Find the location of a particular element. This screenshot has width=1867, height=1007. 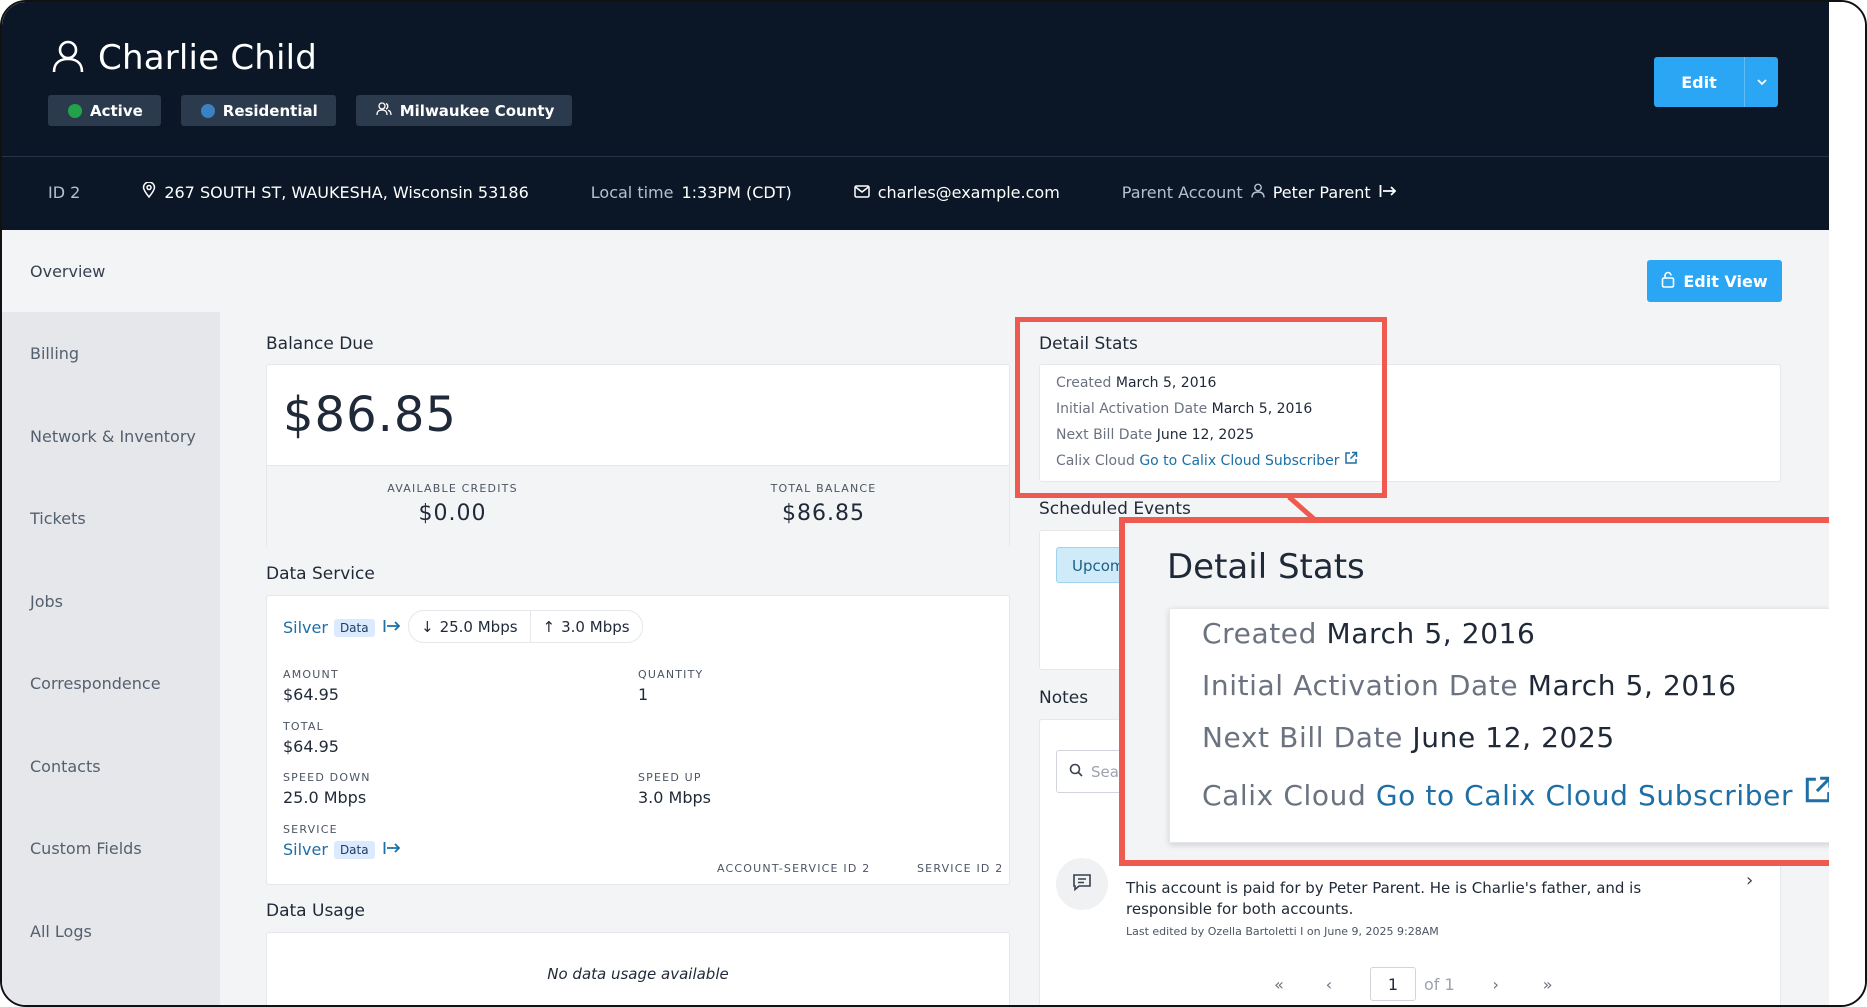

page-count: of 1 is located at coordinates (1439, 984).